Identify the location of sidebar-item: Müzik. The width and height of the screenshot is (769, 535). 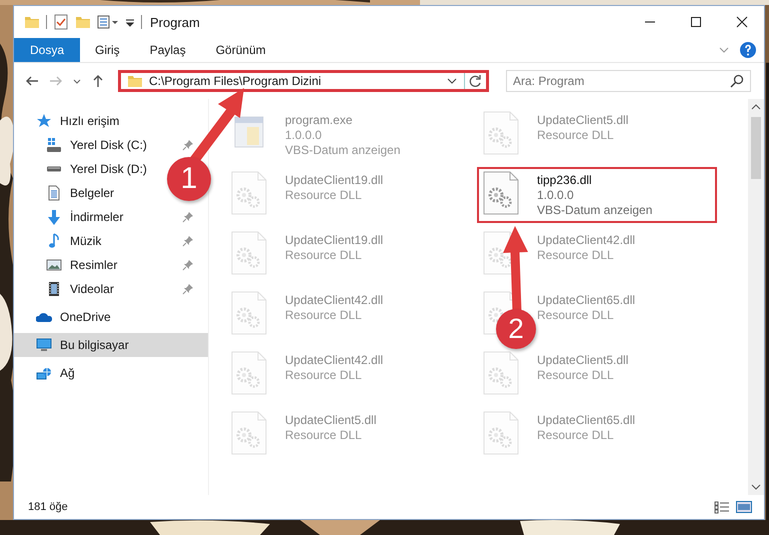
(86, 241).